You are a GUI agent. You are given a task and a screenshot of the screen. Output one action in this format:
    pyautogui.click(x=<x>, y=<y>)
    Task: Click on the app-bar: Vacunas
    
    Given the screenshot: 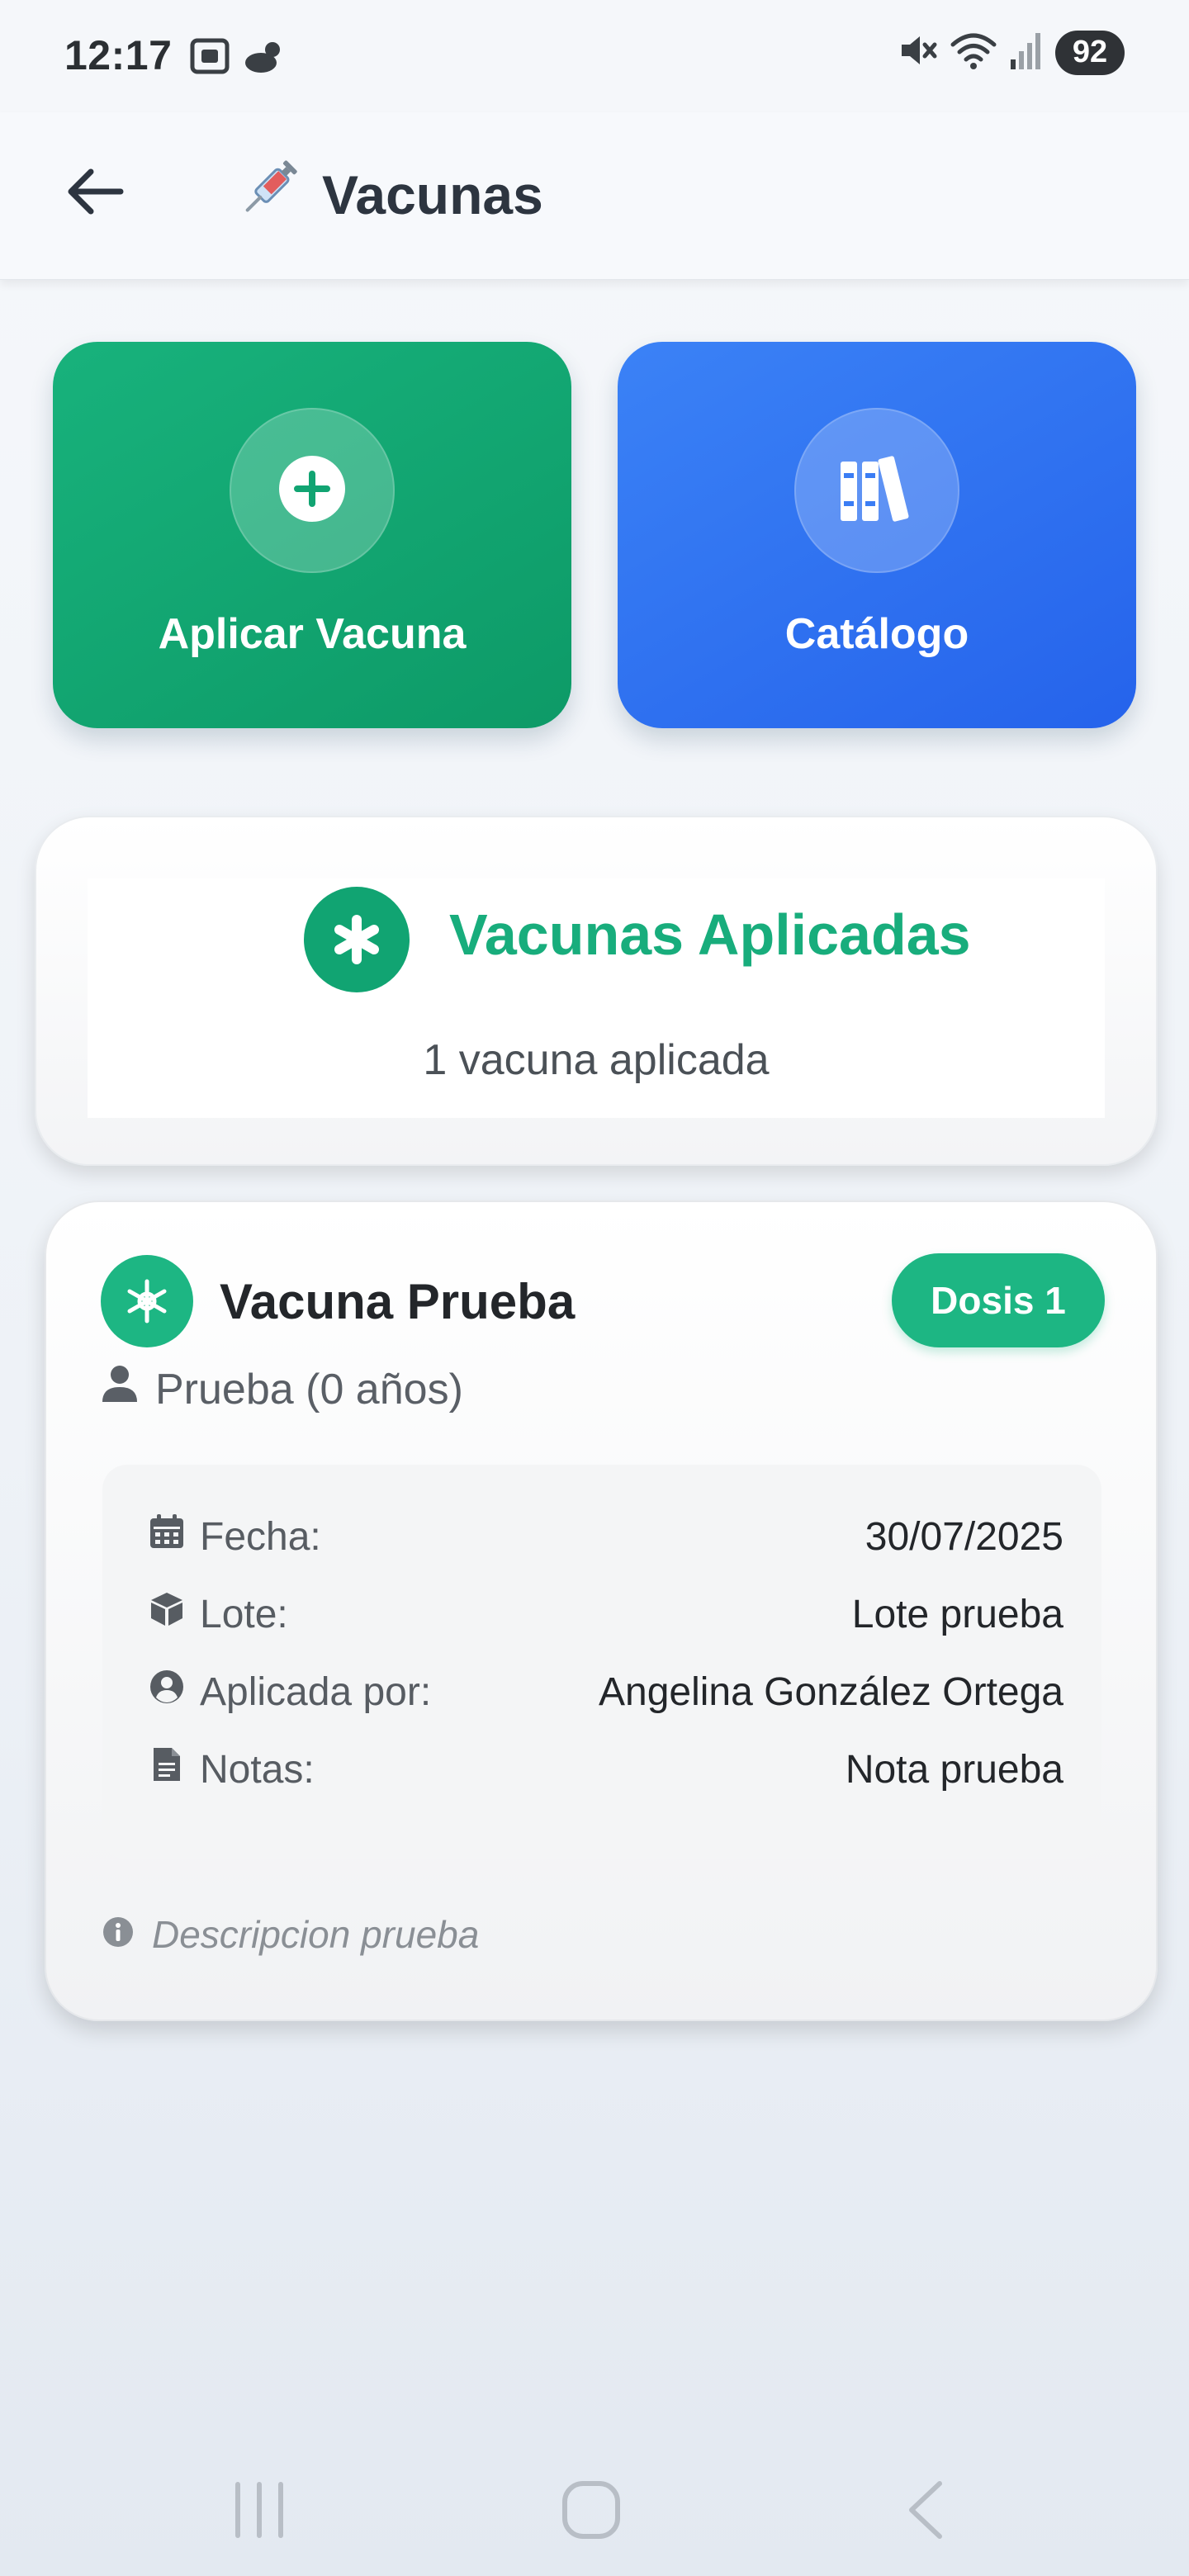 What is the action you would take?
    pyautogui.click(x=594, y=196)
    